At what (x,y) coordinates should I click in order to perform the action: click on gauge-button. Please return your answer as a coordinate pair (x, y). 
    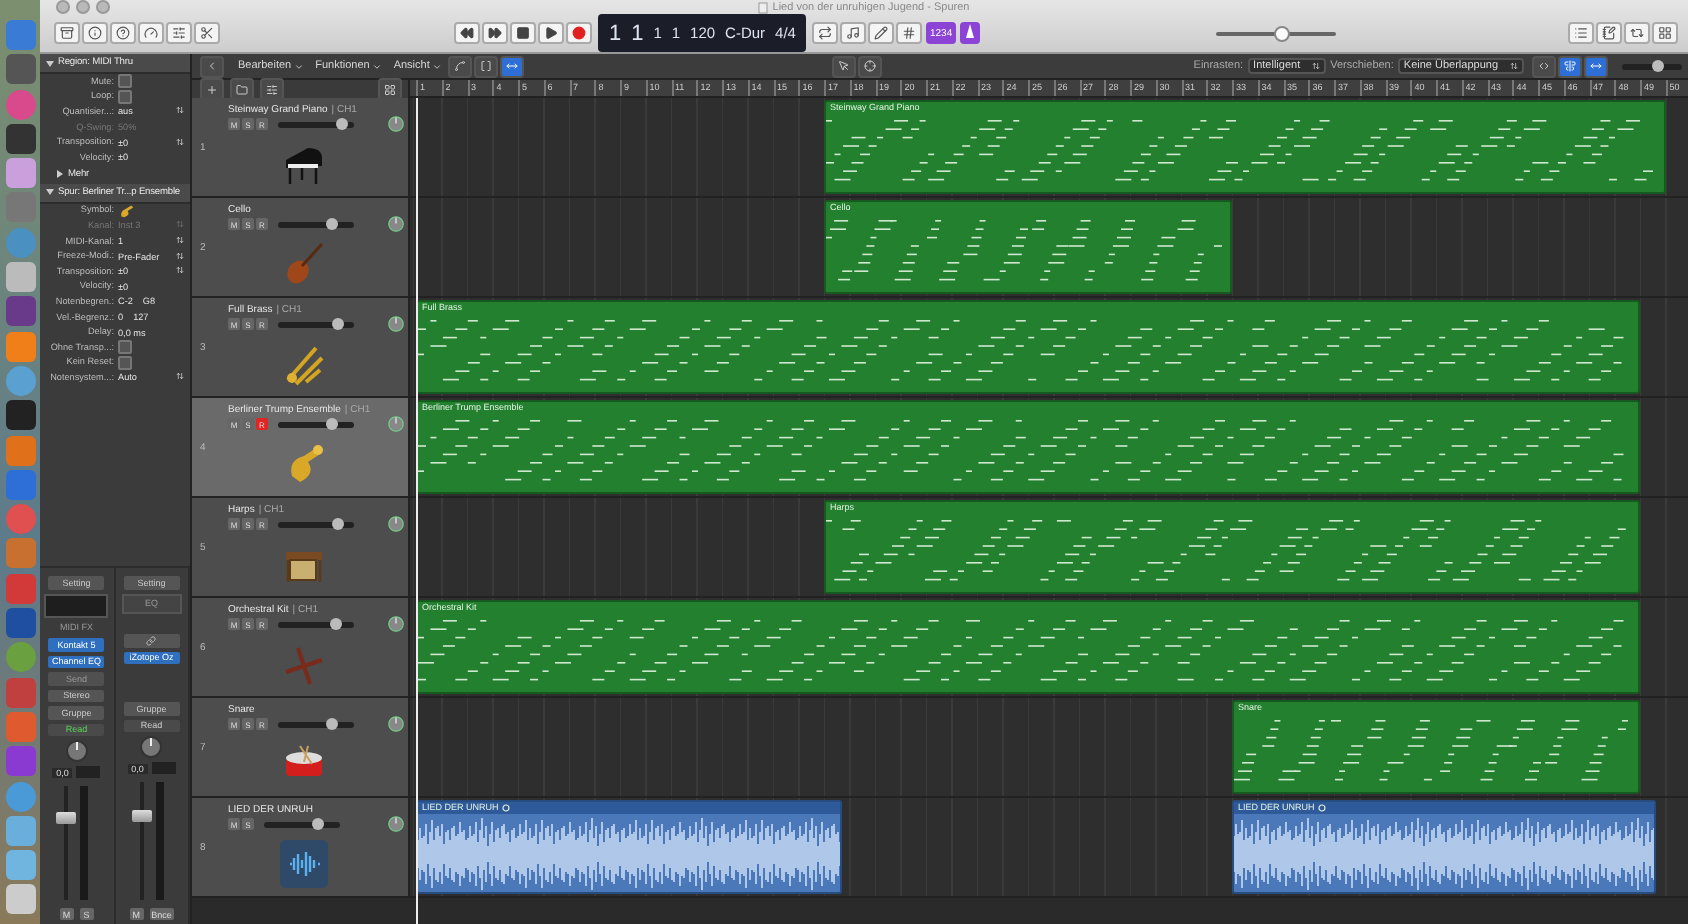
    Looking at the image, I should click on (150, 33).